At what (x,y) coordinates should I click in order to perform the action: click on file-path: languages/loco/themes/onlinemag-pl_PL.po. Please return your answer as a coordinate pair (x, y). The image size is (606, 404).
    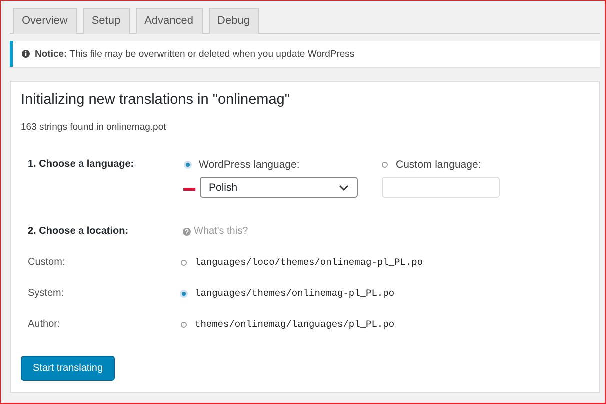
    Looking at the image, I should click on (309, 262).